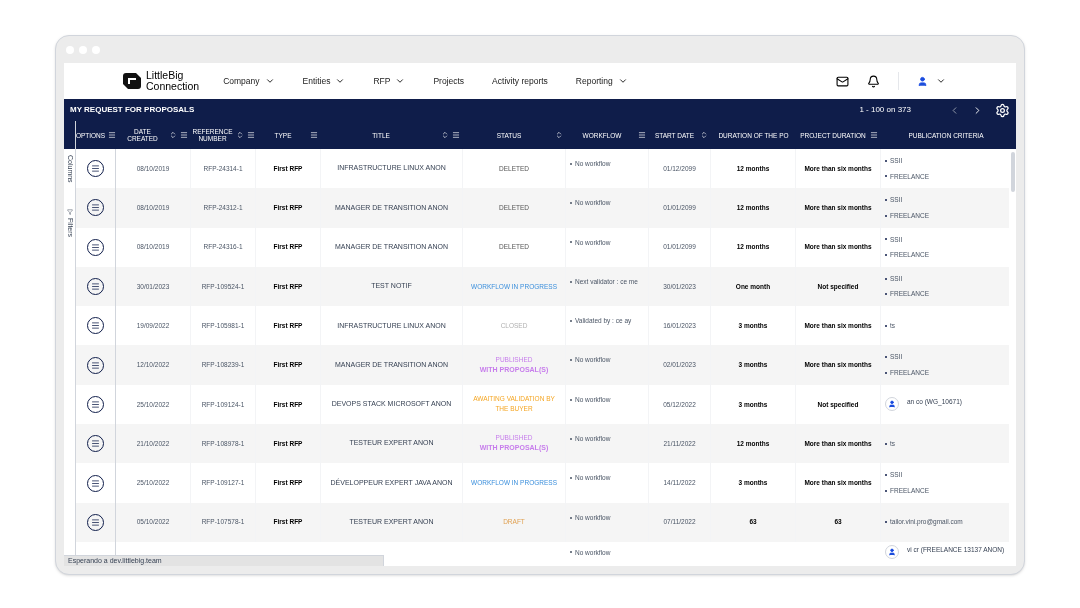 This screenshot has width=1080, height=608. What do you see at coordinates (132, 110) in the screenshot?
I see `page-title: MY REQUEST FOR PROPOSALS` at bounding box center [132, 110].